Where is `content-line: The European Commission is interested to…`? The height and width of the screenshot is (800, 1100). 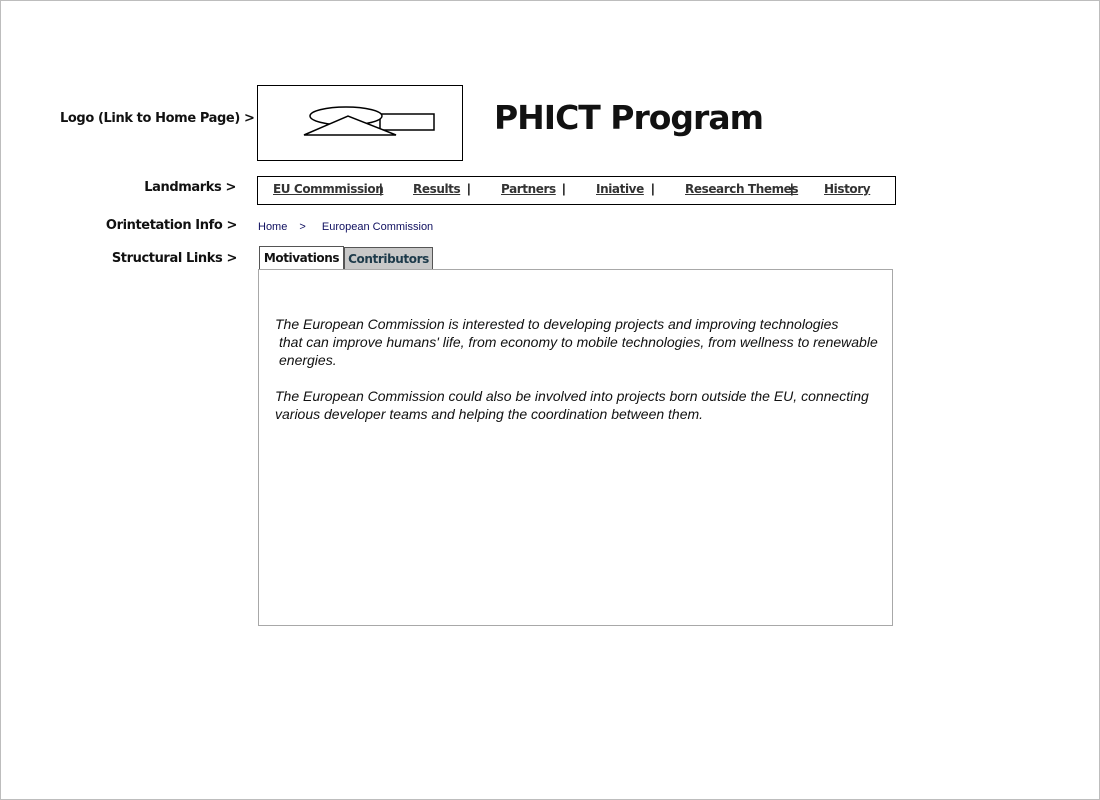
content-line: The European Commission is interested to… is located at coordinates (557, 324).